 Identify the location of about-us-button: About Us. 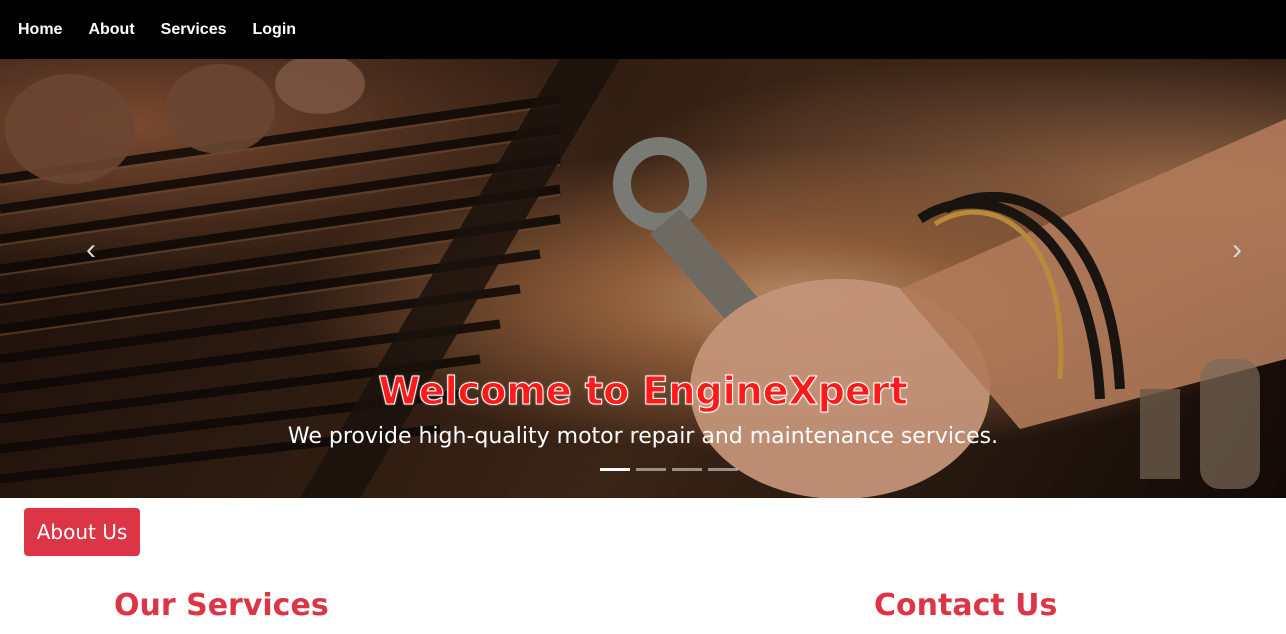
(82, 532).